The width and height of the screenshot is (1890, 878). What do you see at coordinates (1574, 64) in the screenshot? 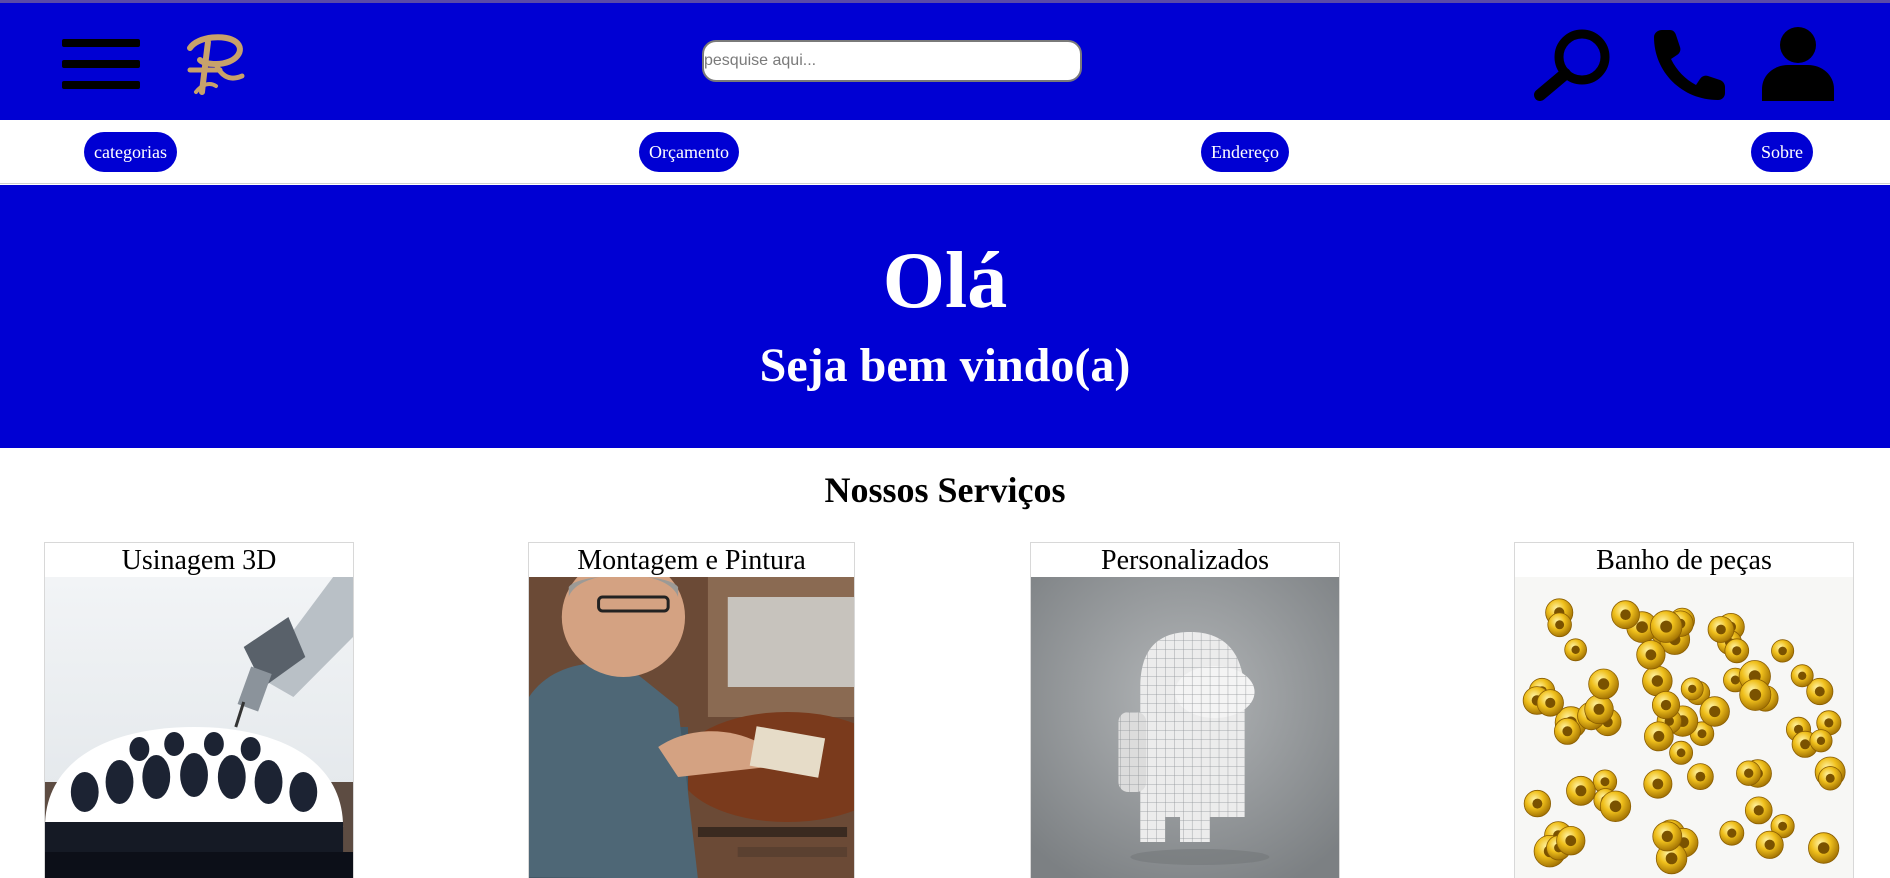
I see `search-icon` at bounding box center [1574, 64].